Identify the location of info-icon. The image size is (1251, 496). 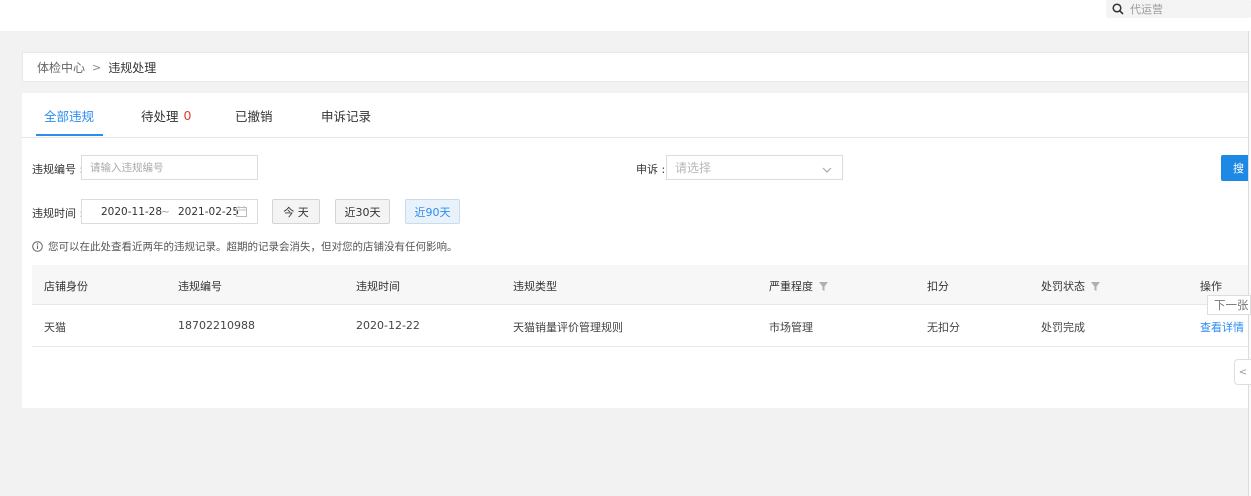
(37, 246).